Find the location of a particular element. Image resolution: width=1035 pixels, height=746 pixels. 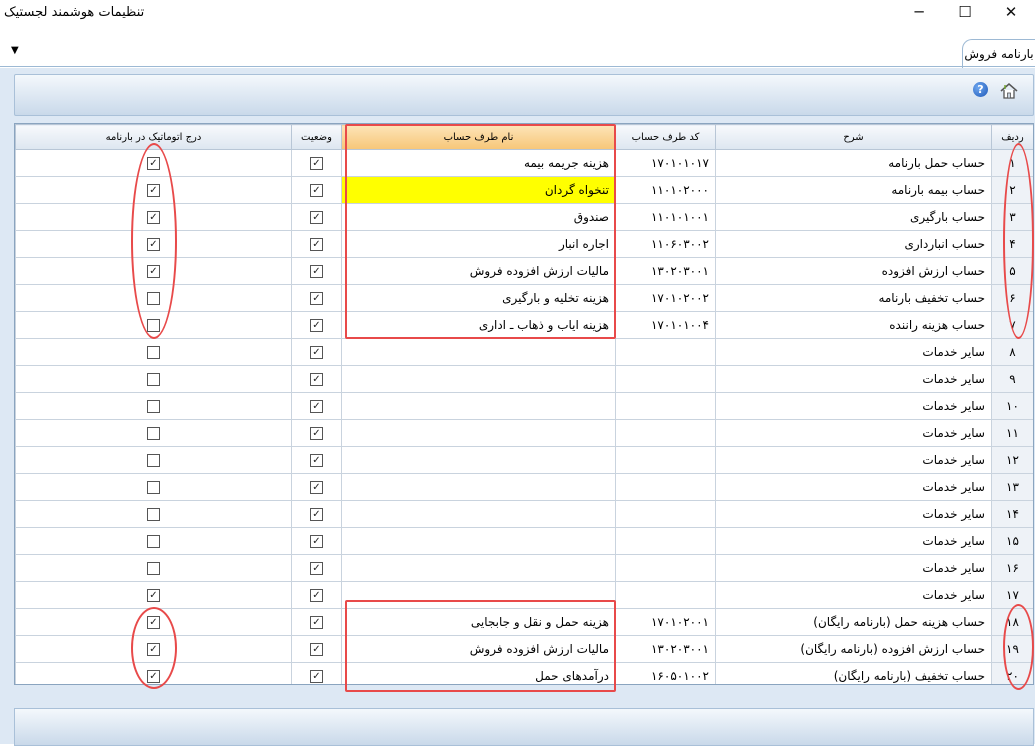

account-name-cell: هزینه حمل و نقل و جابجایی is located at coordinates (478, 622).